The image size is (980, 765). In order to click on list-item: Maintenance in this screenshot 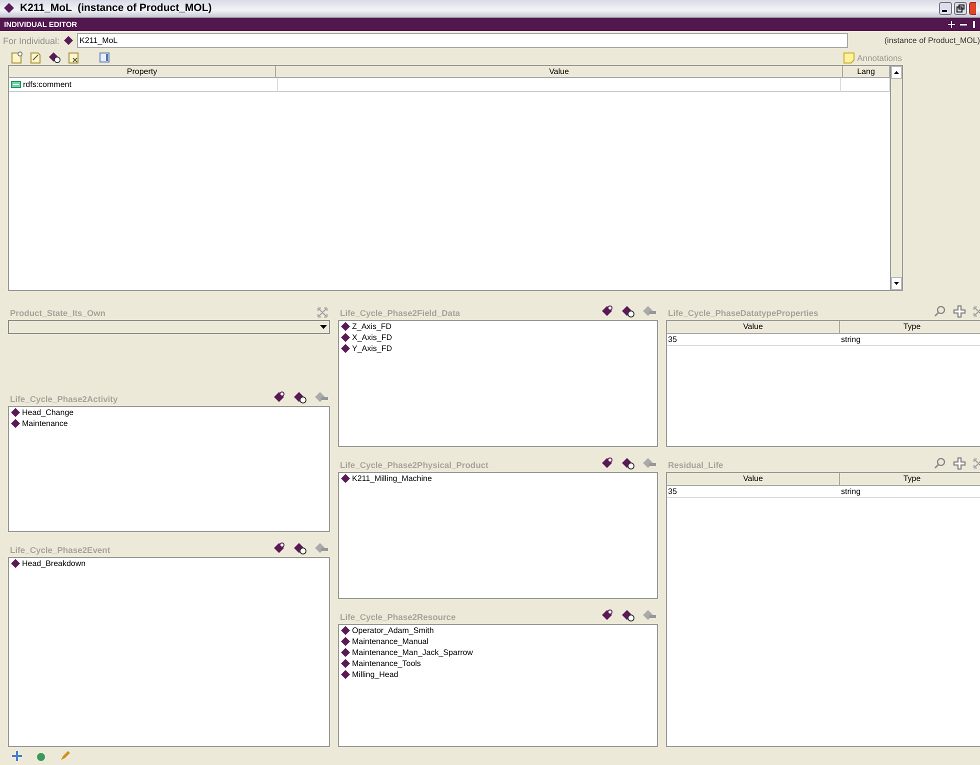, I will do `click(45, 423)`.